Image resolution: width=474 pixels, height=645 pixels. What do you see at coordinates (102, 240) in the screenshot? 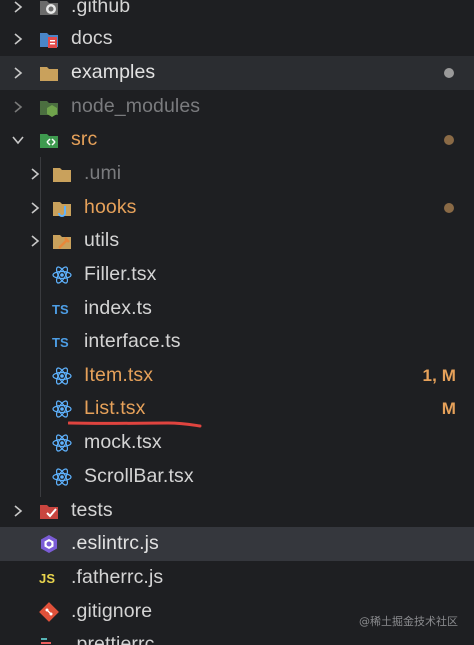
I see `tree-item-label: utils` at bounding box center [102, 240].